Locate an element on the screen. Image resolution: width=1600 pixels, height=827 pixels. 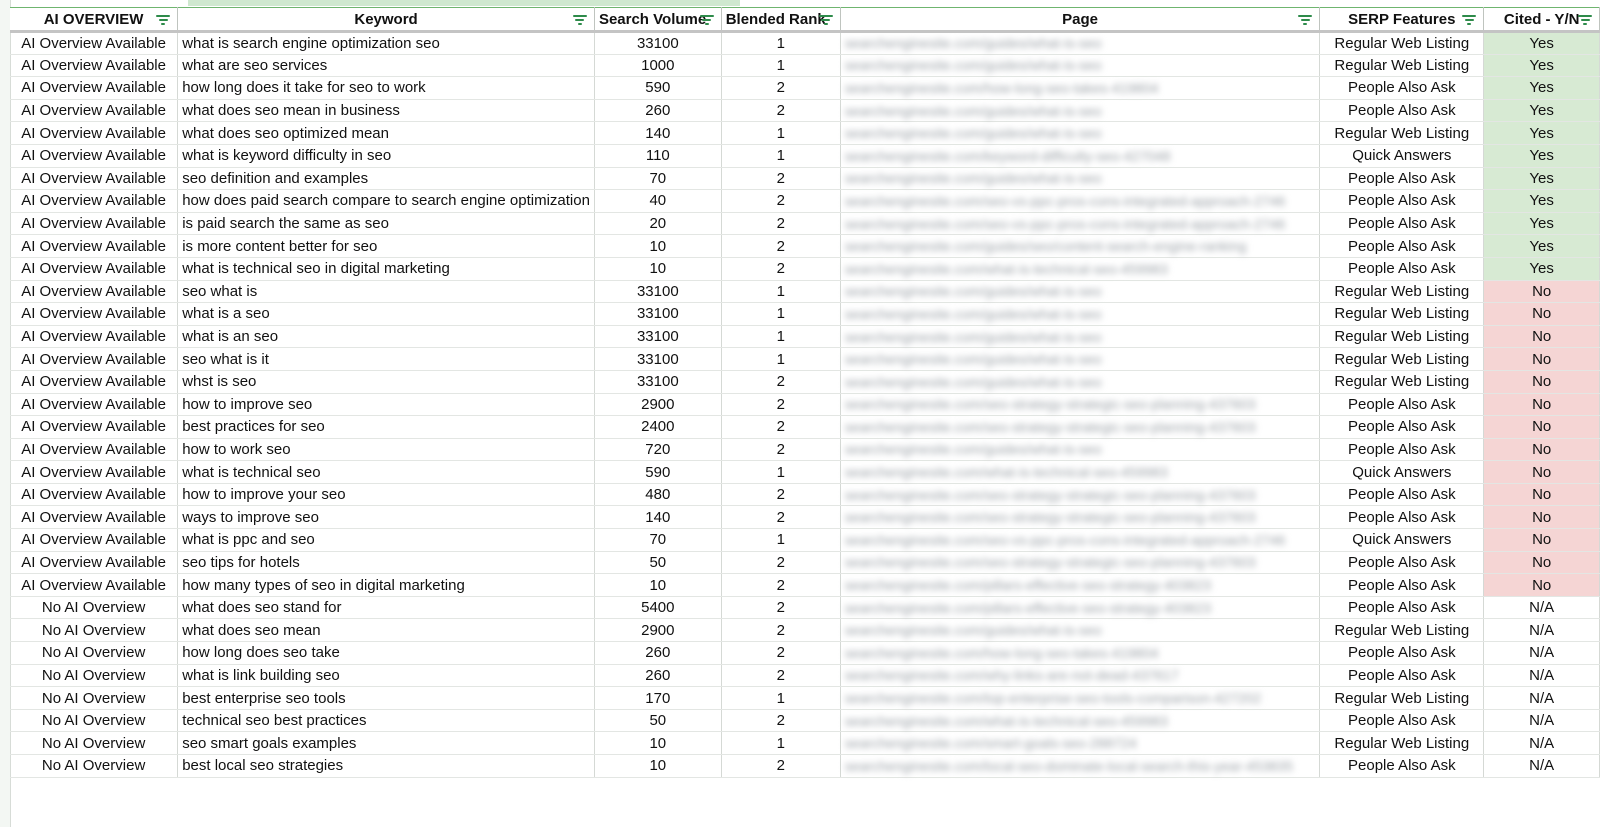
cell-keyword: is more content better for seo is located at coordinates (386, 246).